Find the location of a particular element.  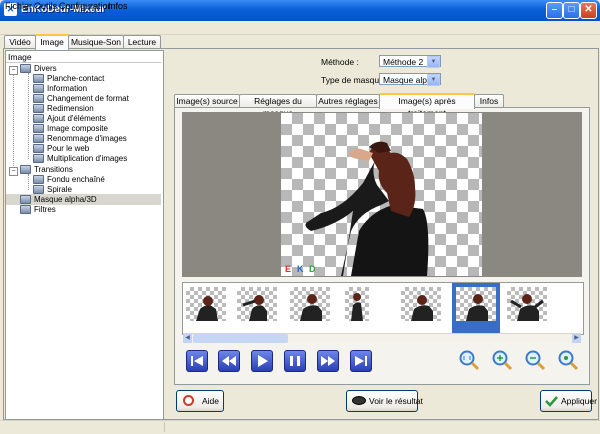

tree-item: Information is located at coordinates (60, 89).